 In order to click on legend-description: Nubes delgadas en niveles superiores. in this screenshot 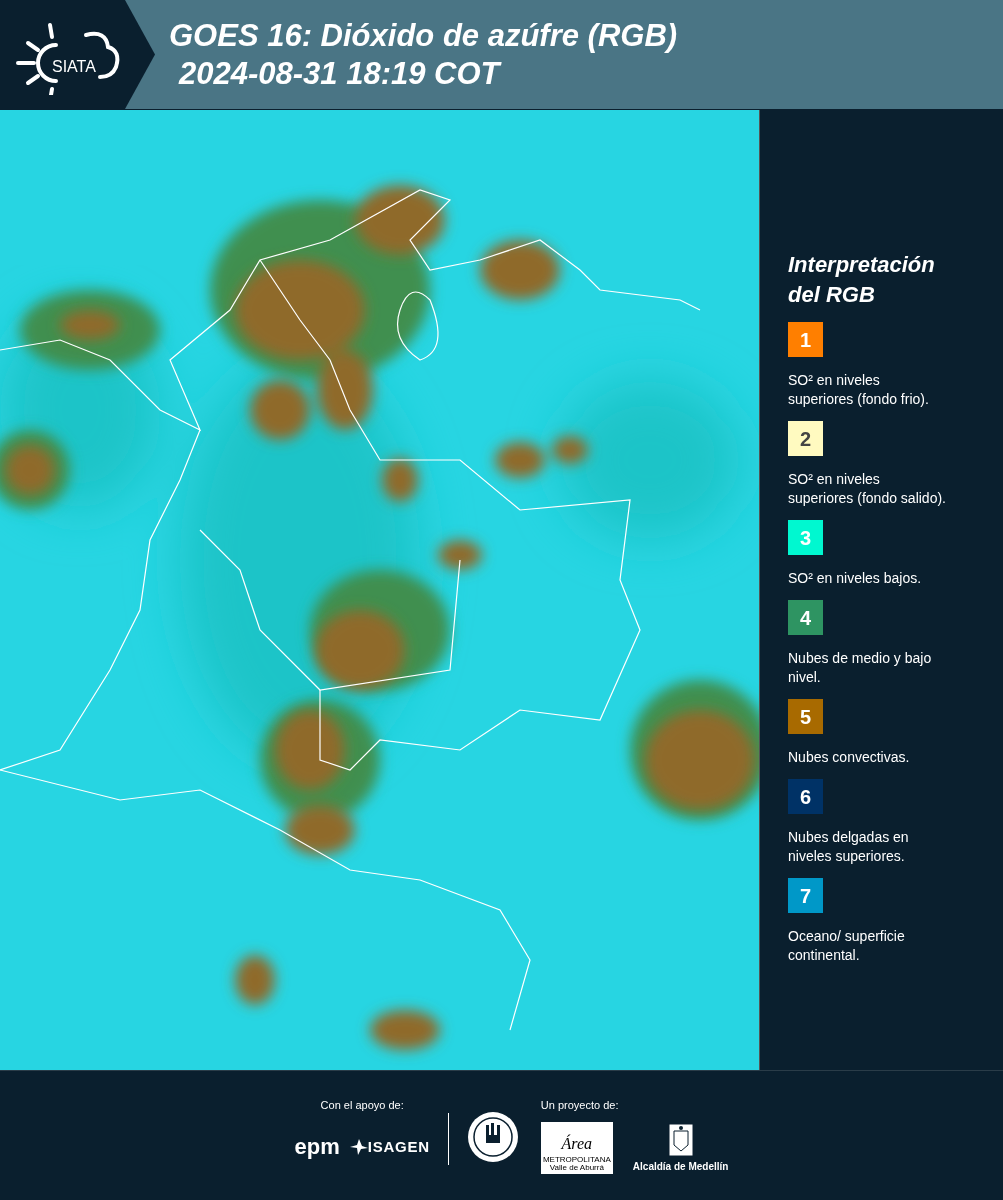, I will do `click(849, 847)`.